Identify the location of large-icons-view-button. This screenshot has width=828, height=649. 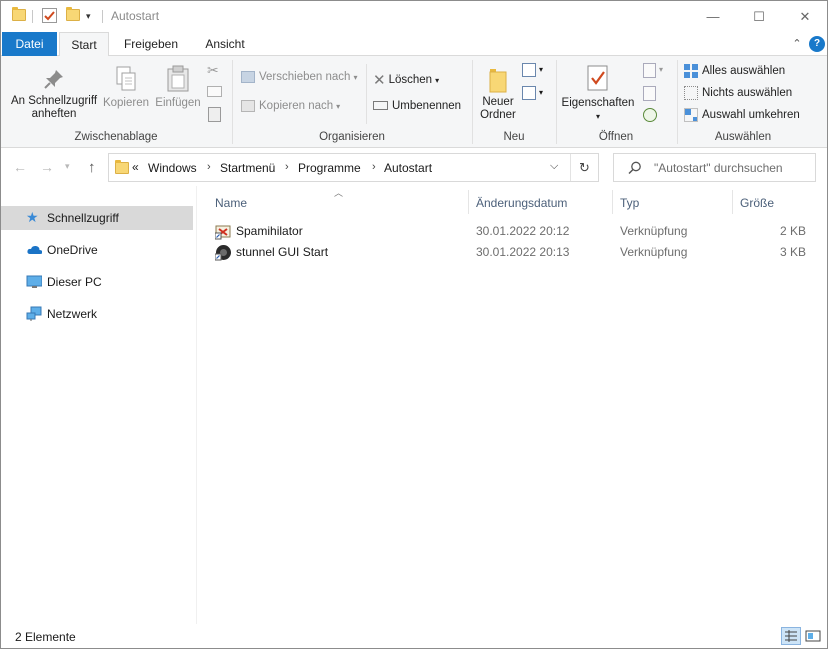
(813, 636).